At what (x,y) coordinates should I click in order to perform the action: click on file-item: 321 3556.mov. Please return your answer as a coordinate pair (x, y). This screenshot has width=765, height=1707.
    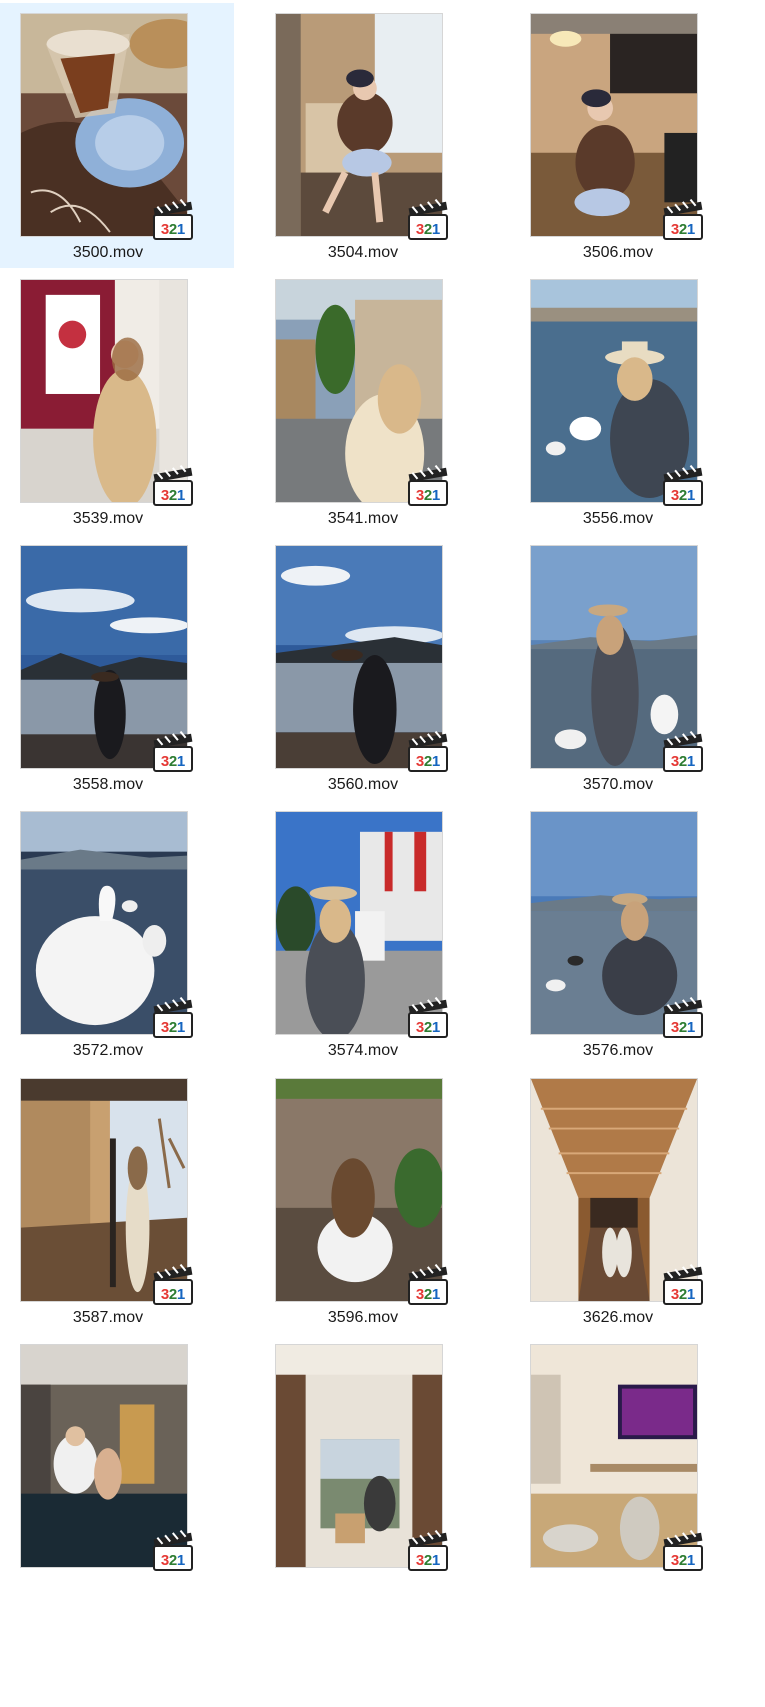
    Looking at the image, I should click on (627, 401).